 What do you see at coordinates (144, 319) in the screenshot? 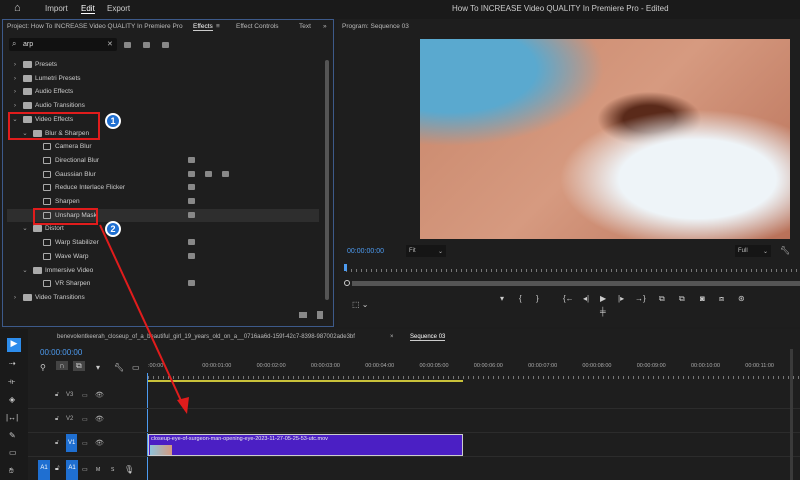
I see `red-arrow` at bounding box center [144, 319].